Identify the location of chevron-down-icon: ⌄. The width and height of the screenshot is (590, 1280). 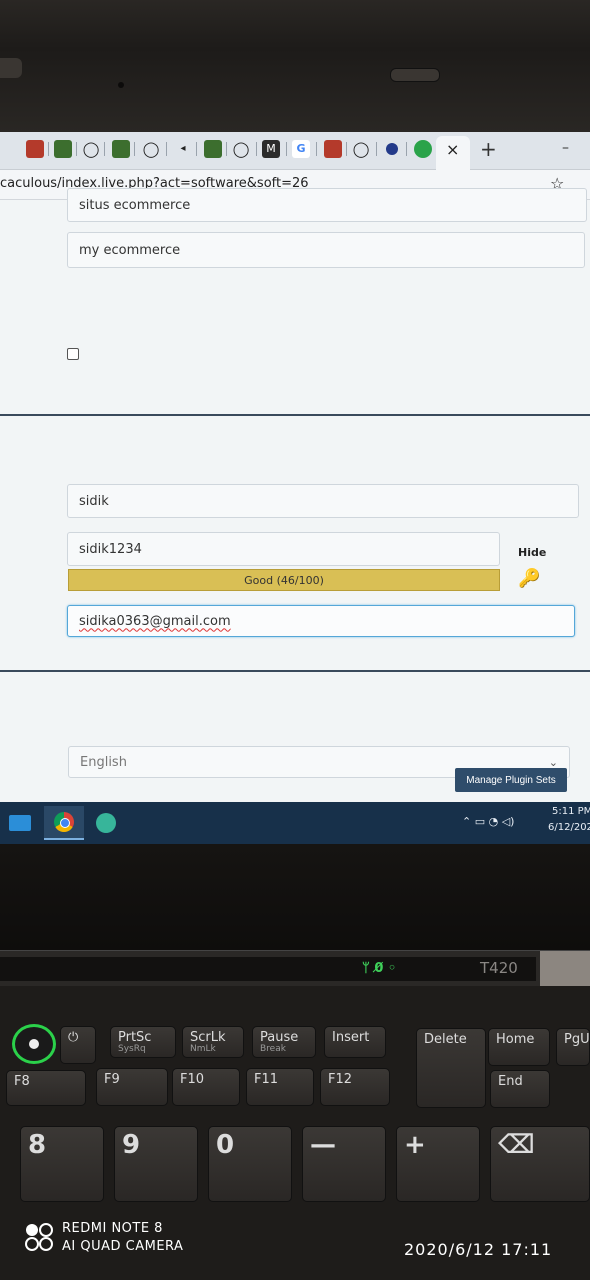
(553, 762).